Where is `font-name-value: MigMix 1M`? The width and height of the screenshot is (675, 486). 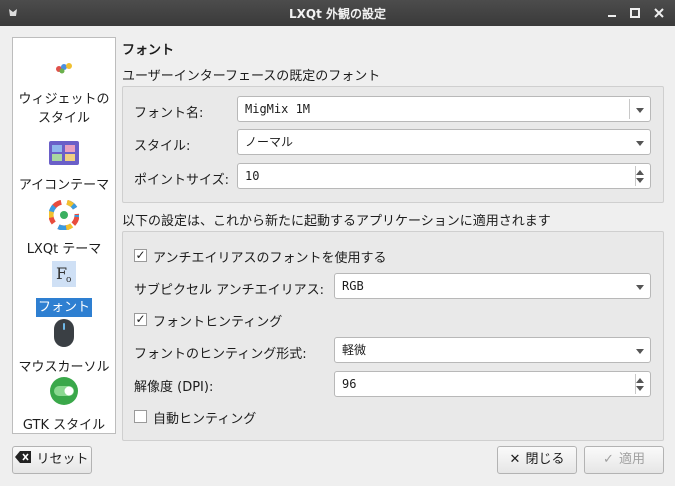 font-name-value: MigMix 1M is located at coordinates (278, 109).